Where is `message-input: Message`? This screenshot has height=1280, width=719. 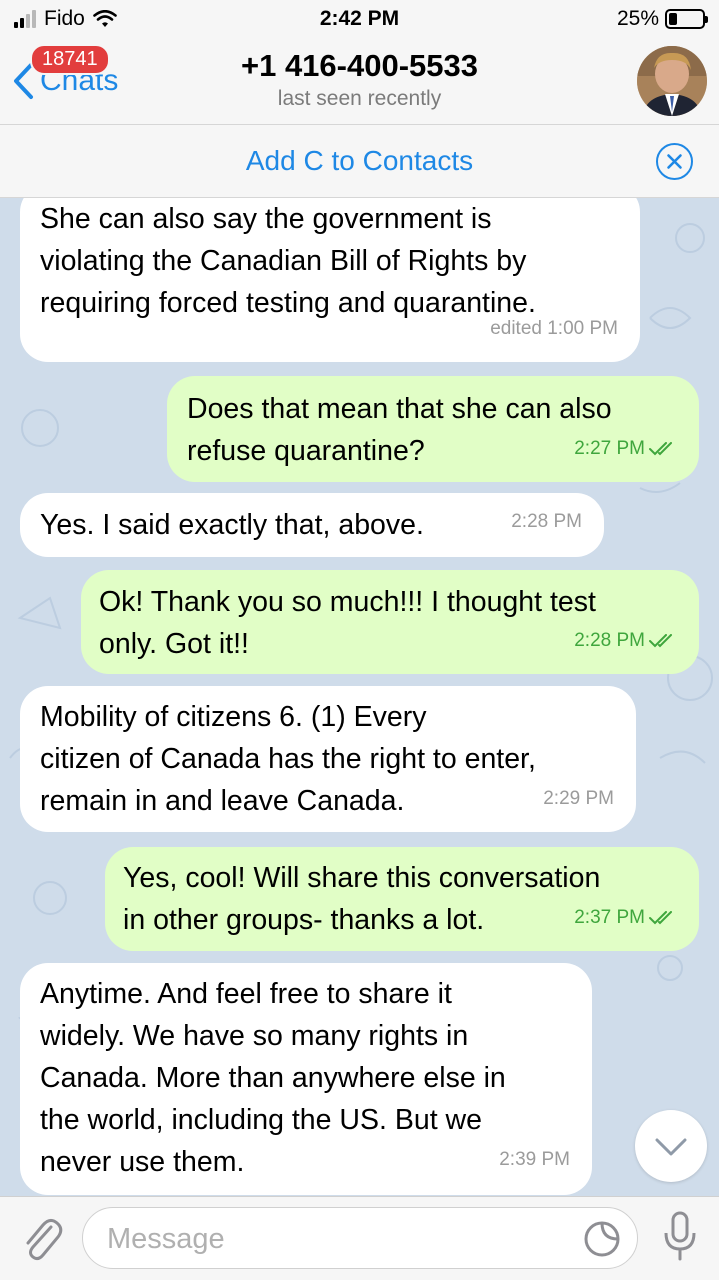
message-input: Message is located at coordinates (360, 1238).